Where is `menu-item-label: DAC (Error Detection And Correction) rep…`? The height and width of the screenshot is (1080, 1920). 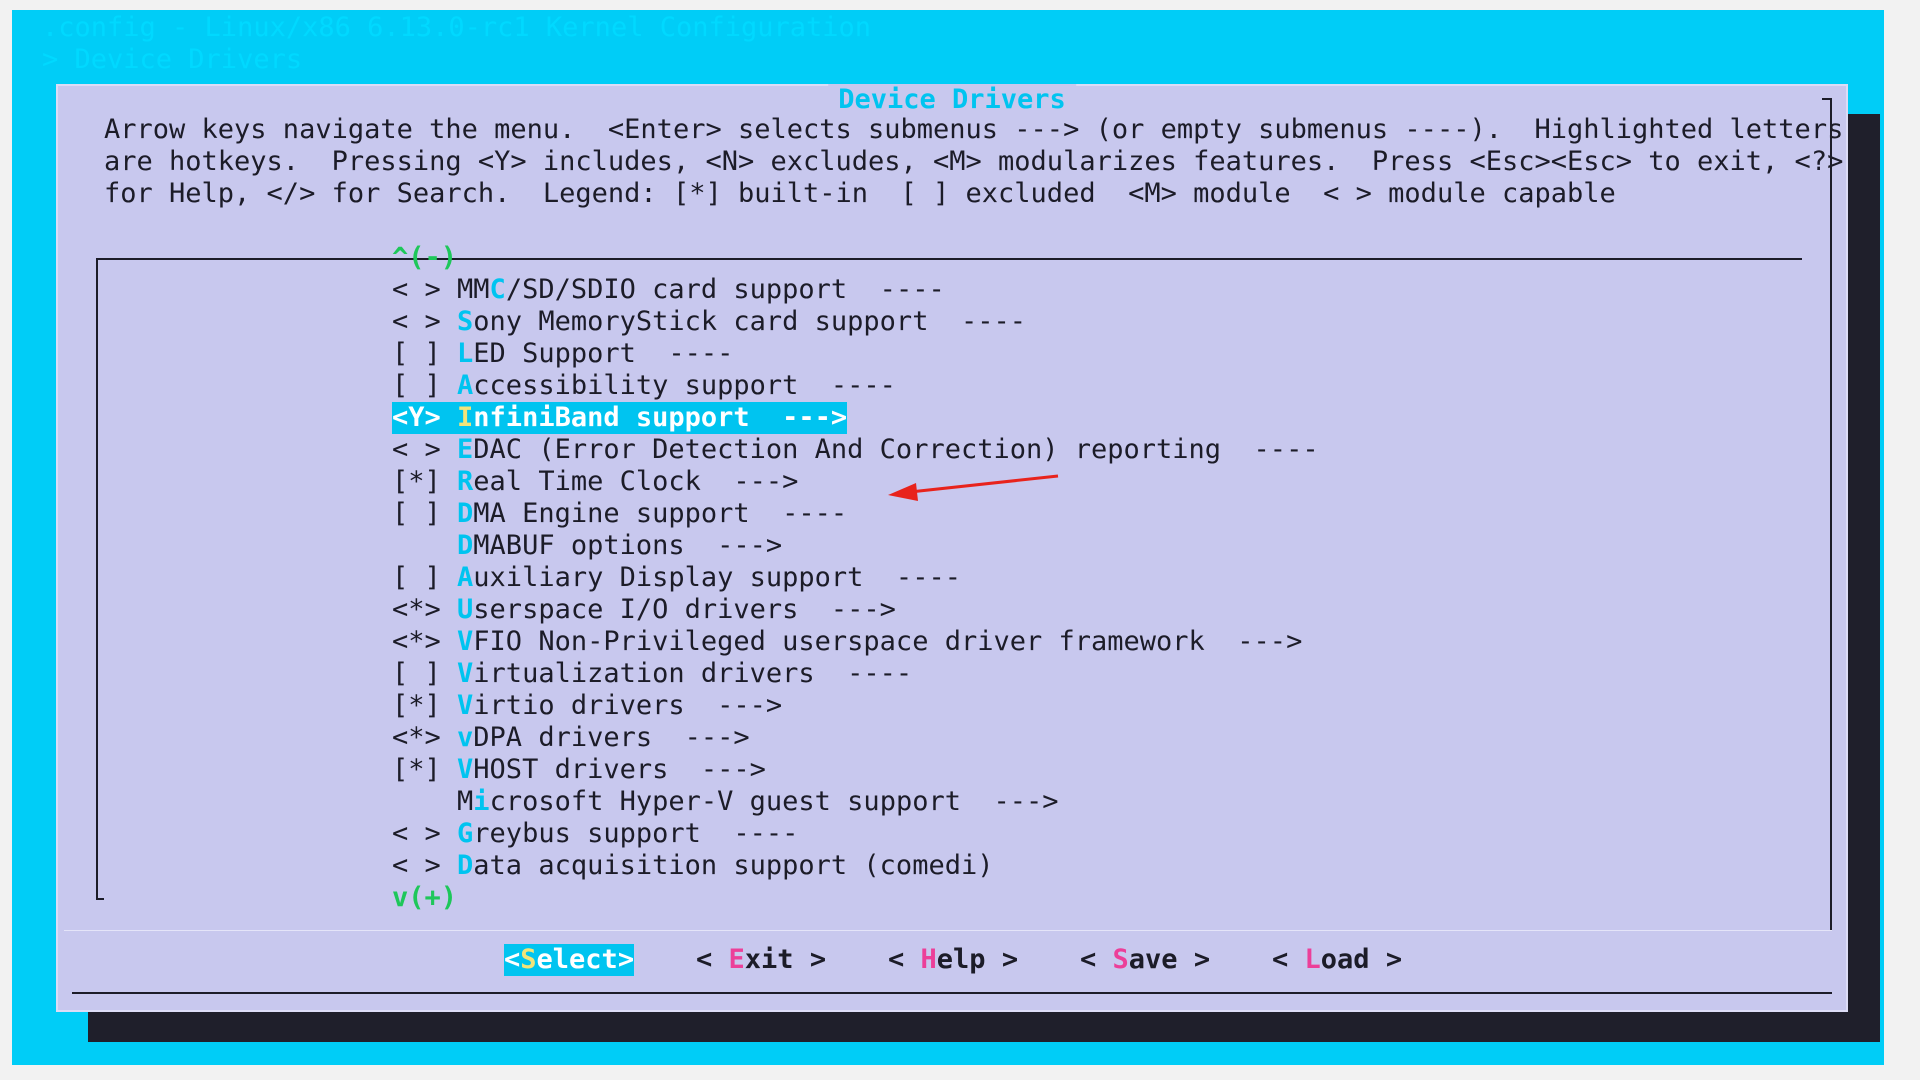
menu-item-label: DAC (Error Detection And Correction) rep… is located at coordinates (896, 449).